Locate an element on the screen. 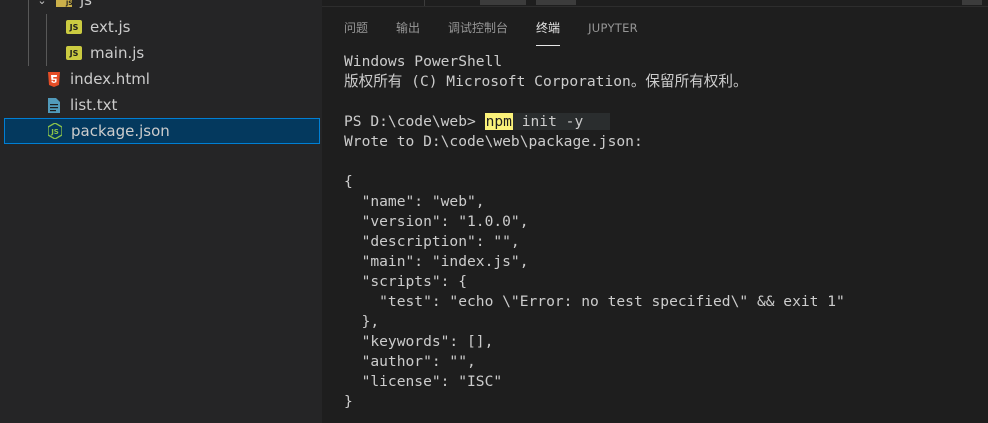 This screenshot has width=988, height=423. nodejs-file-icon: JS is located at coordinates (55, 131).